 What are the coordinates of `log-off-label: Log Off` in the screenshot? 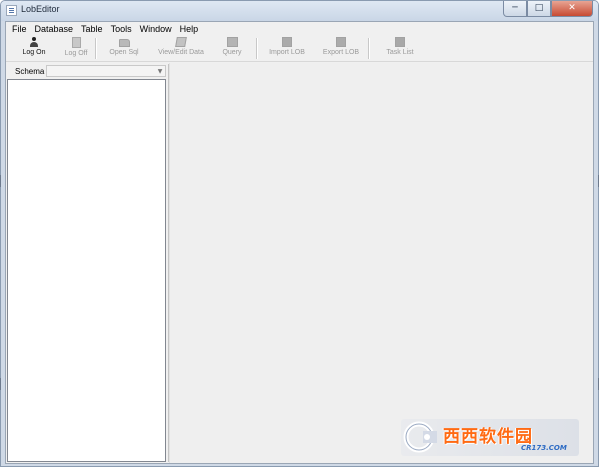 It's located at (76, 53).